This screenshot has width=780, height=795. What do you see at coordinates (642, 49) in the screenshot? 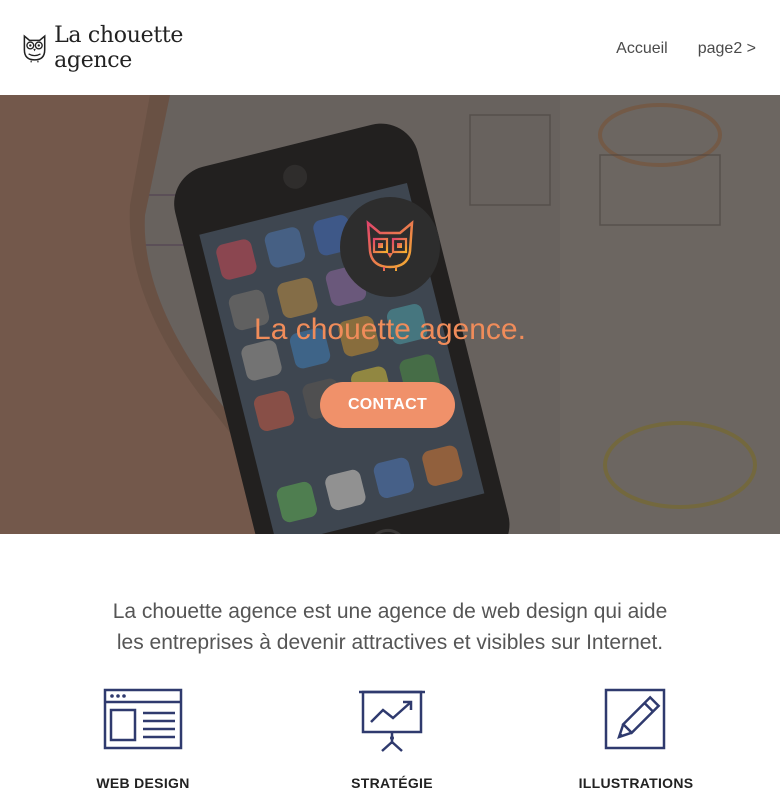
I see `nav-link-accueil: Accueil` at bounding box center [642, 49].